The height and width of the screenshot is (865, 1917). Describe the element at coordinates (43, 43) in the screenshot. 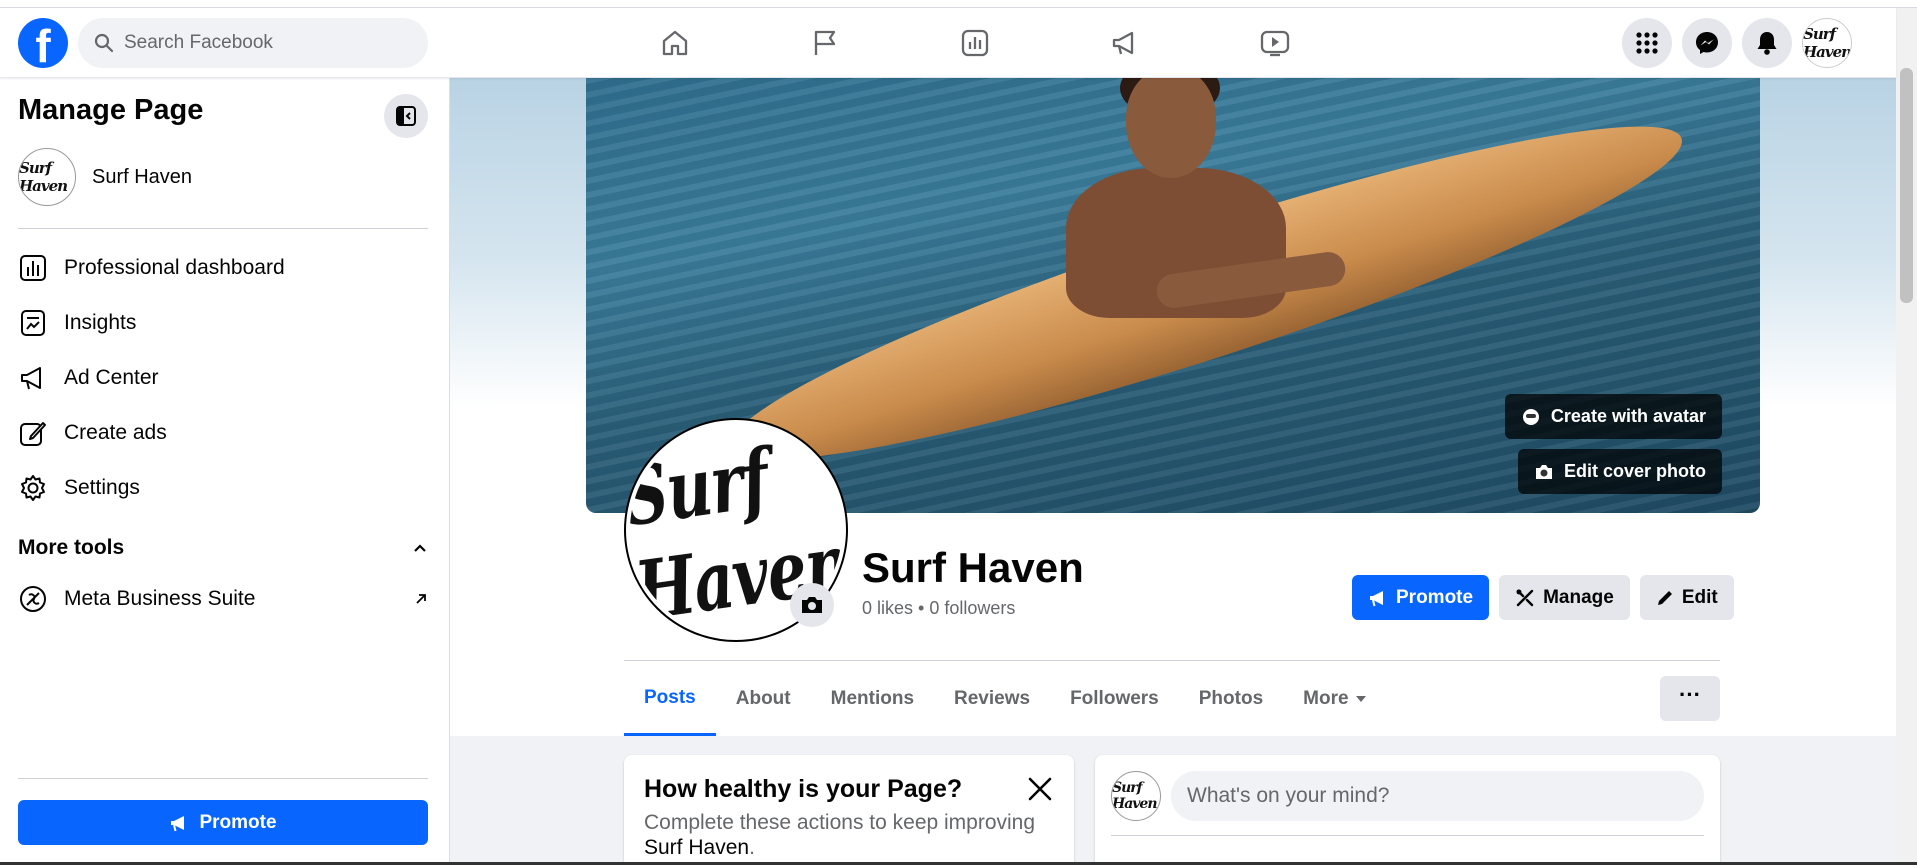

I see `facebook-logo: f` at that location.